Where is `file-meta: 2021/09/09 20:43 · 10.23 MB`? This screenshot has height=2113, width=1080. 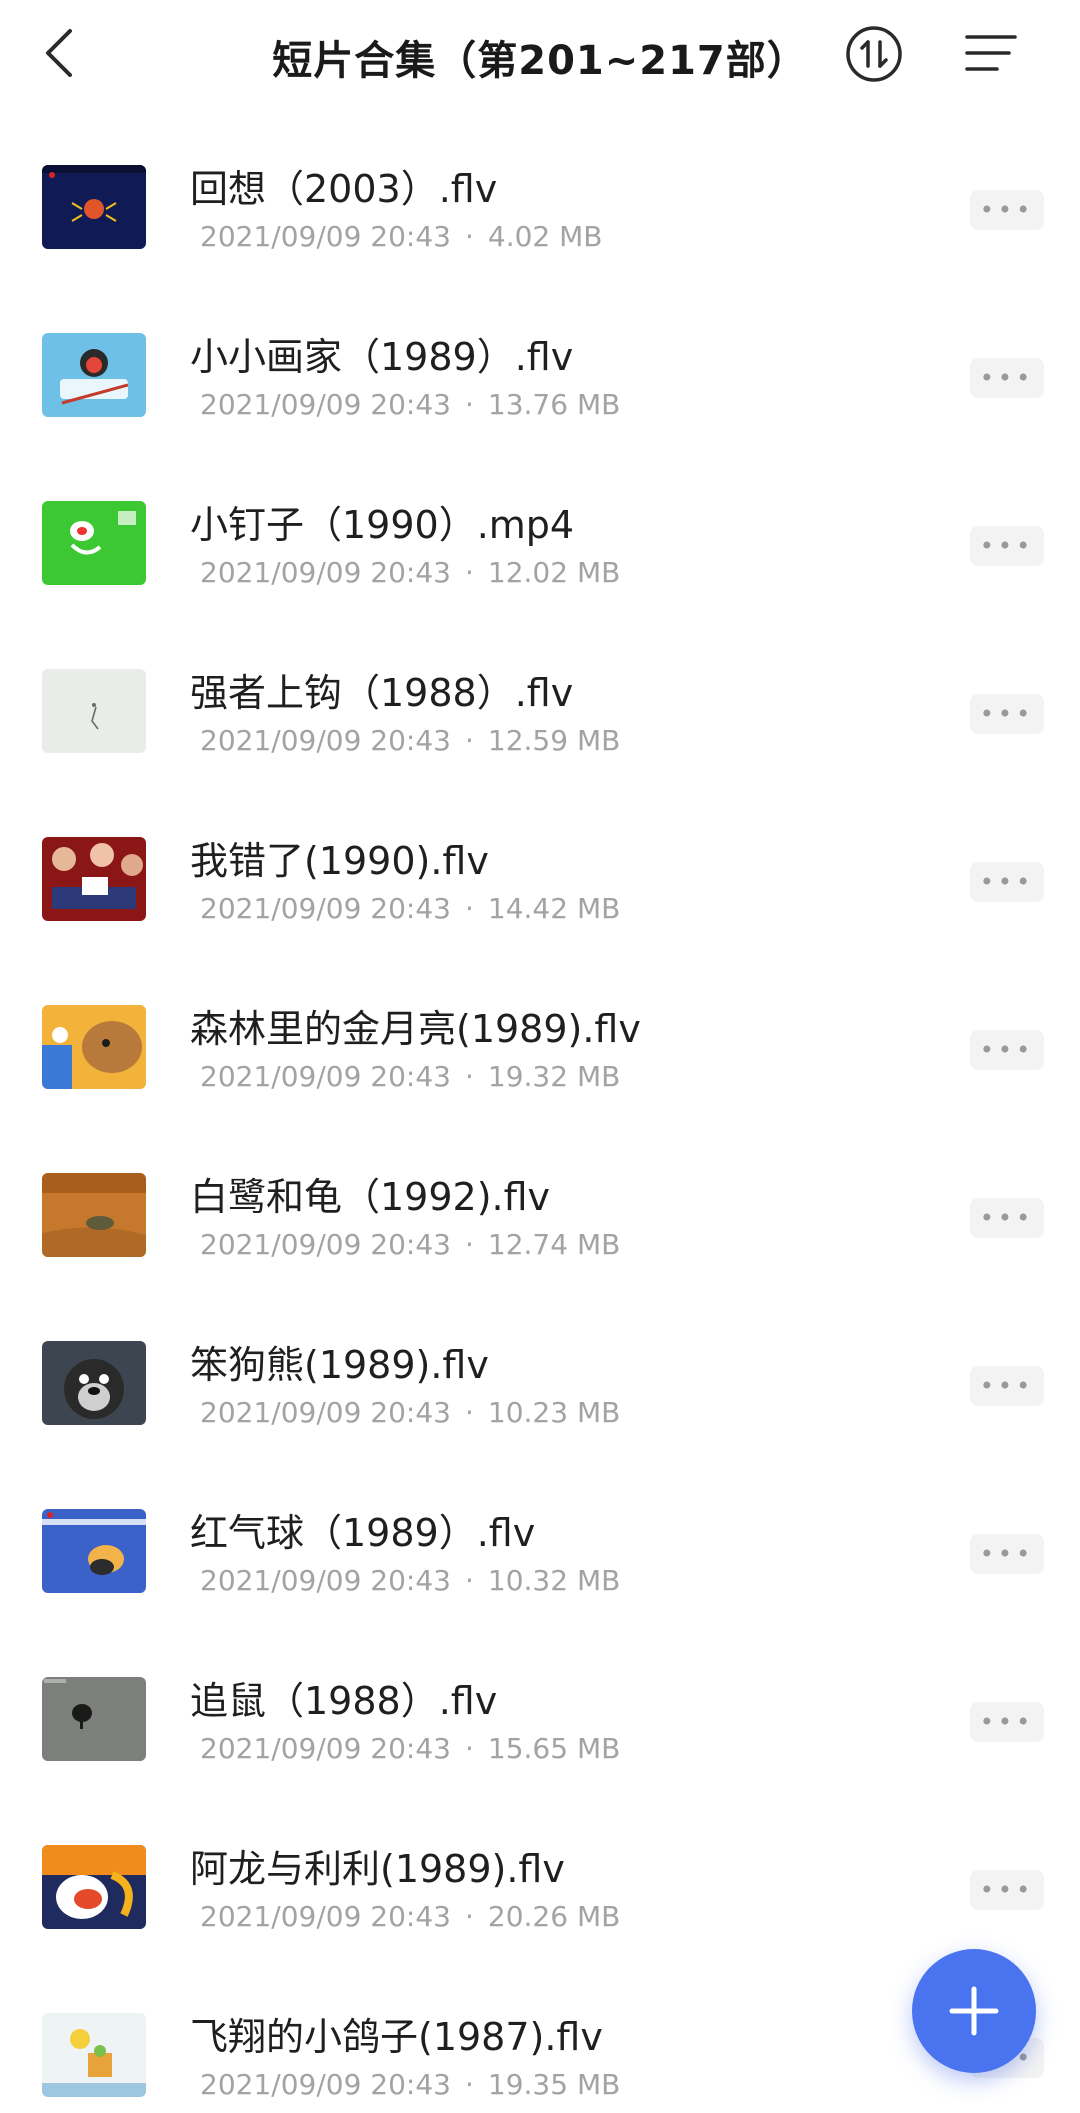
file-meta: 2021/09/09 20:43 · 10.23 MB is located at coordinates (410, 1412).